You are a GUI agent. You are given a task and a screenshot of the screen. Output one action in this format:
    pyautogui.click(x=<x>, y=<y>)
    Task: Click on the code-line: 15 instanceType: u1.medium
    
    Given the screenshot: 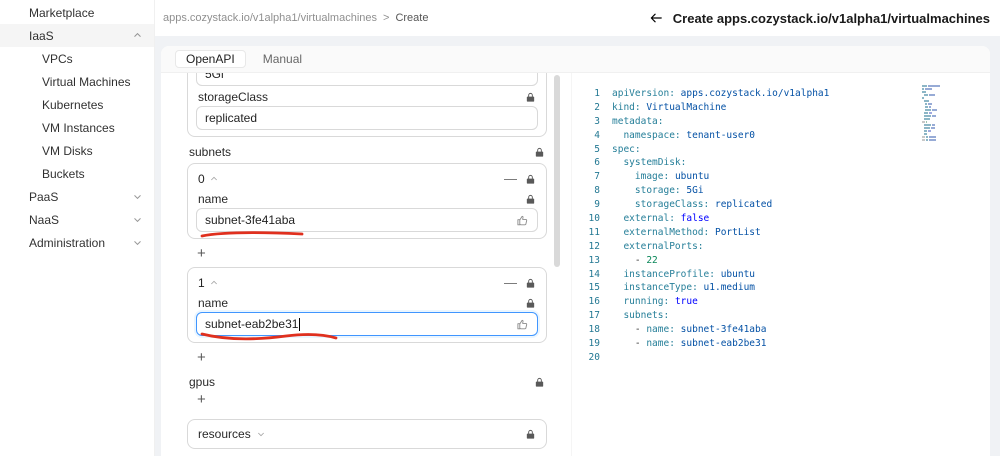 What is the action you would take?
    pyautogui.click(x=763, y=288)
    